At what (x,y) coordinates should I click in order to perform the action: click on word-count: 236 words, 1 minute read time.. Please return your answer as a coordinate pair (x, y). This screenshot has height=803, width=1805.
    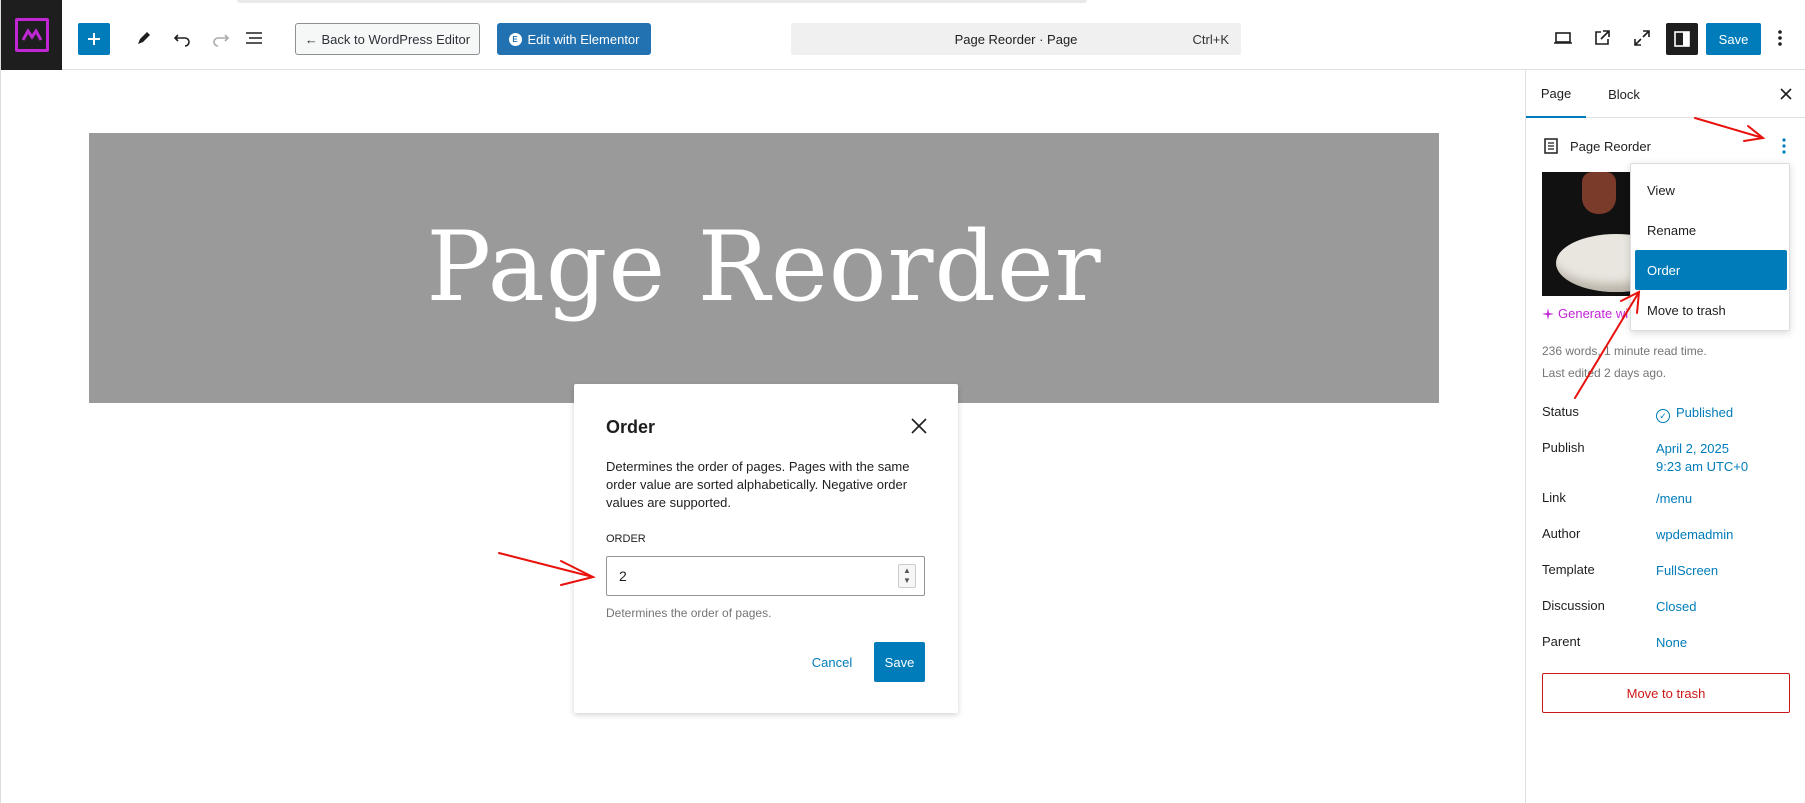
    Looking at the image, I should click on (1624, 351).